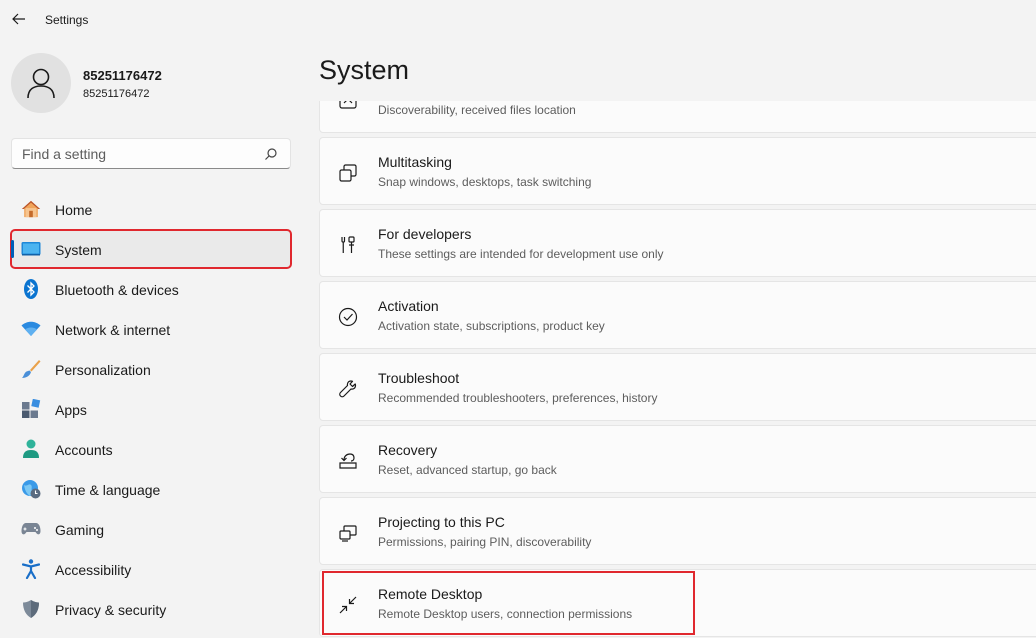 The height and width of the screenshot is (638, 1036). What do you see at coordinates (134, 153) in the screenshot?
I see `search-input` at bounding box center [134, 153].